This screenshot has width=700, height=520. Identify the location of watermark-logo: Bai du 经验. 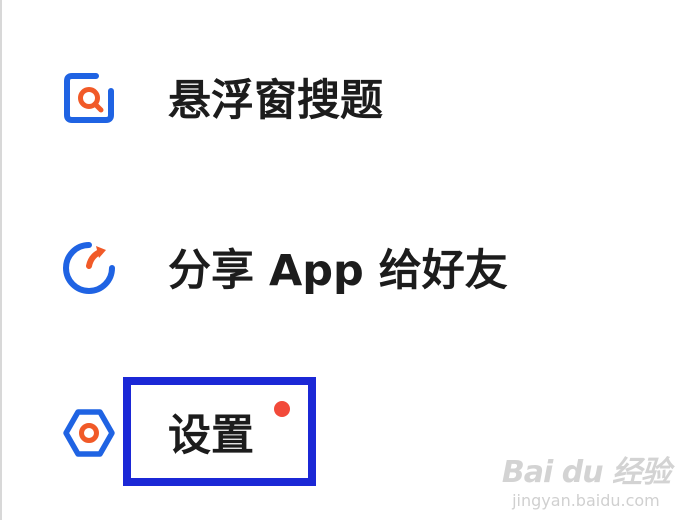
(586, 472).